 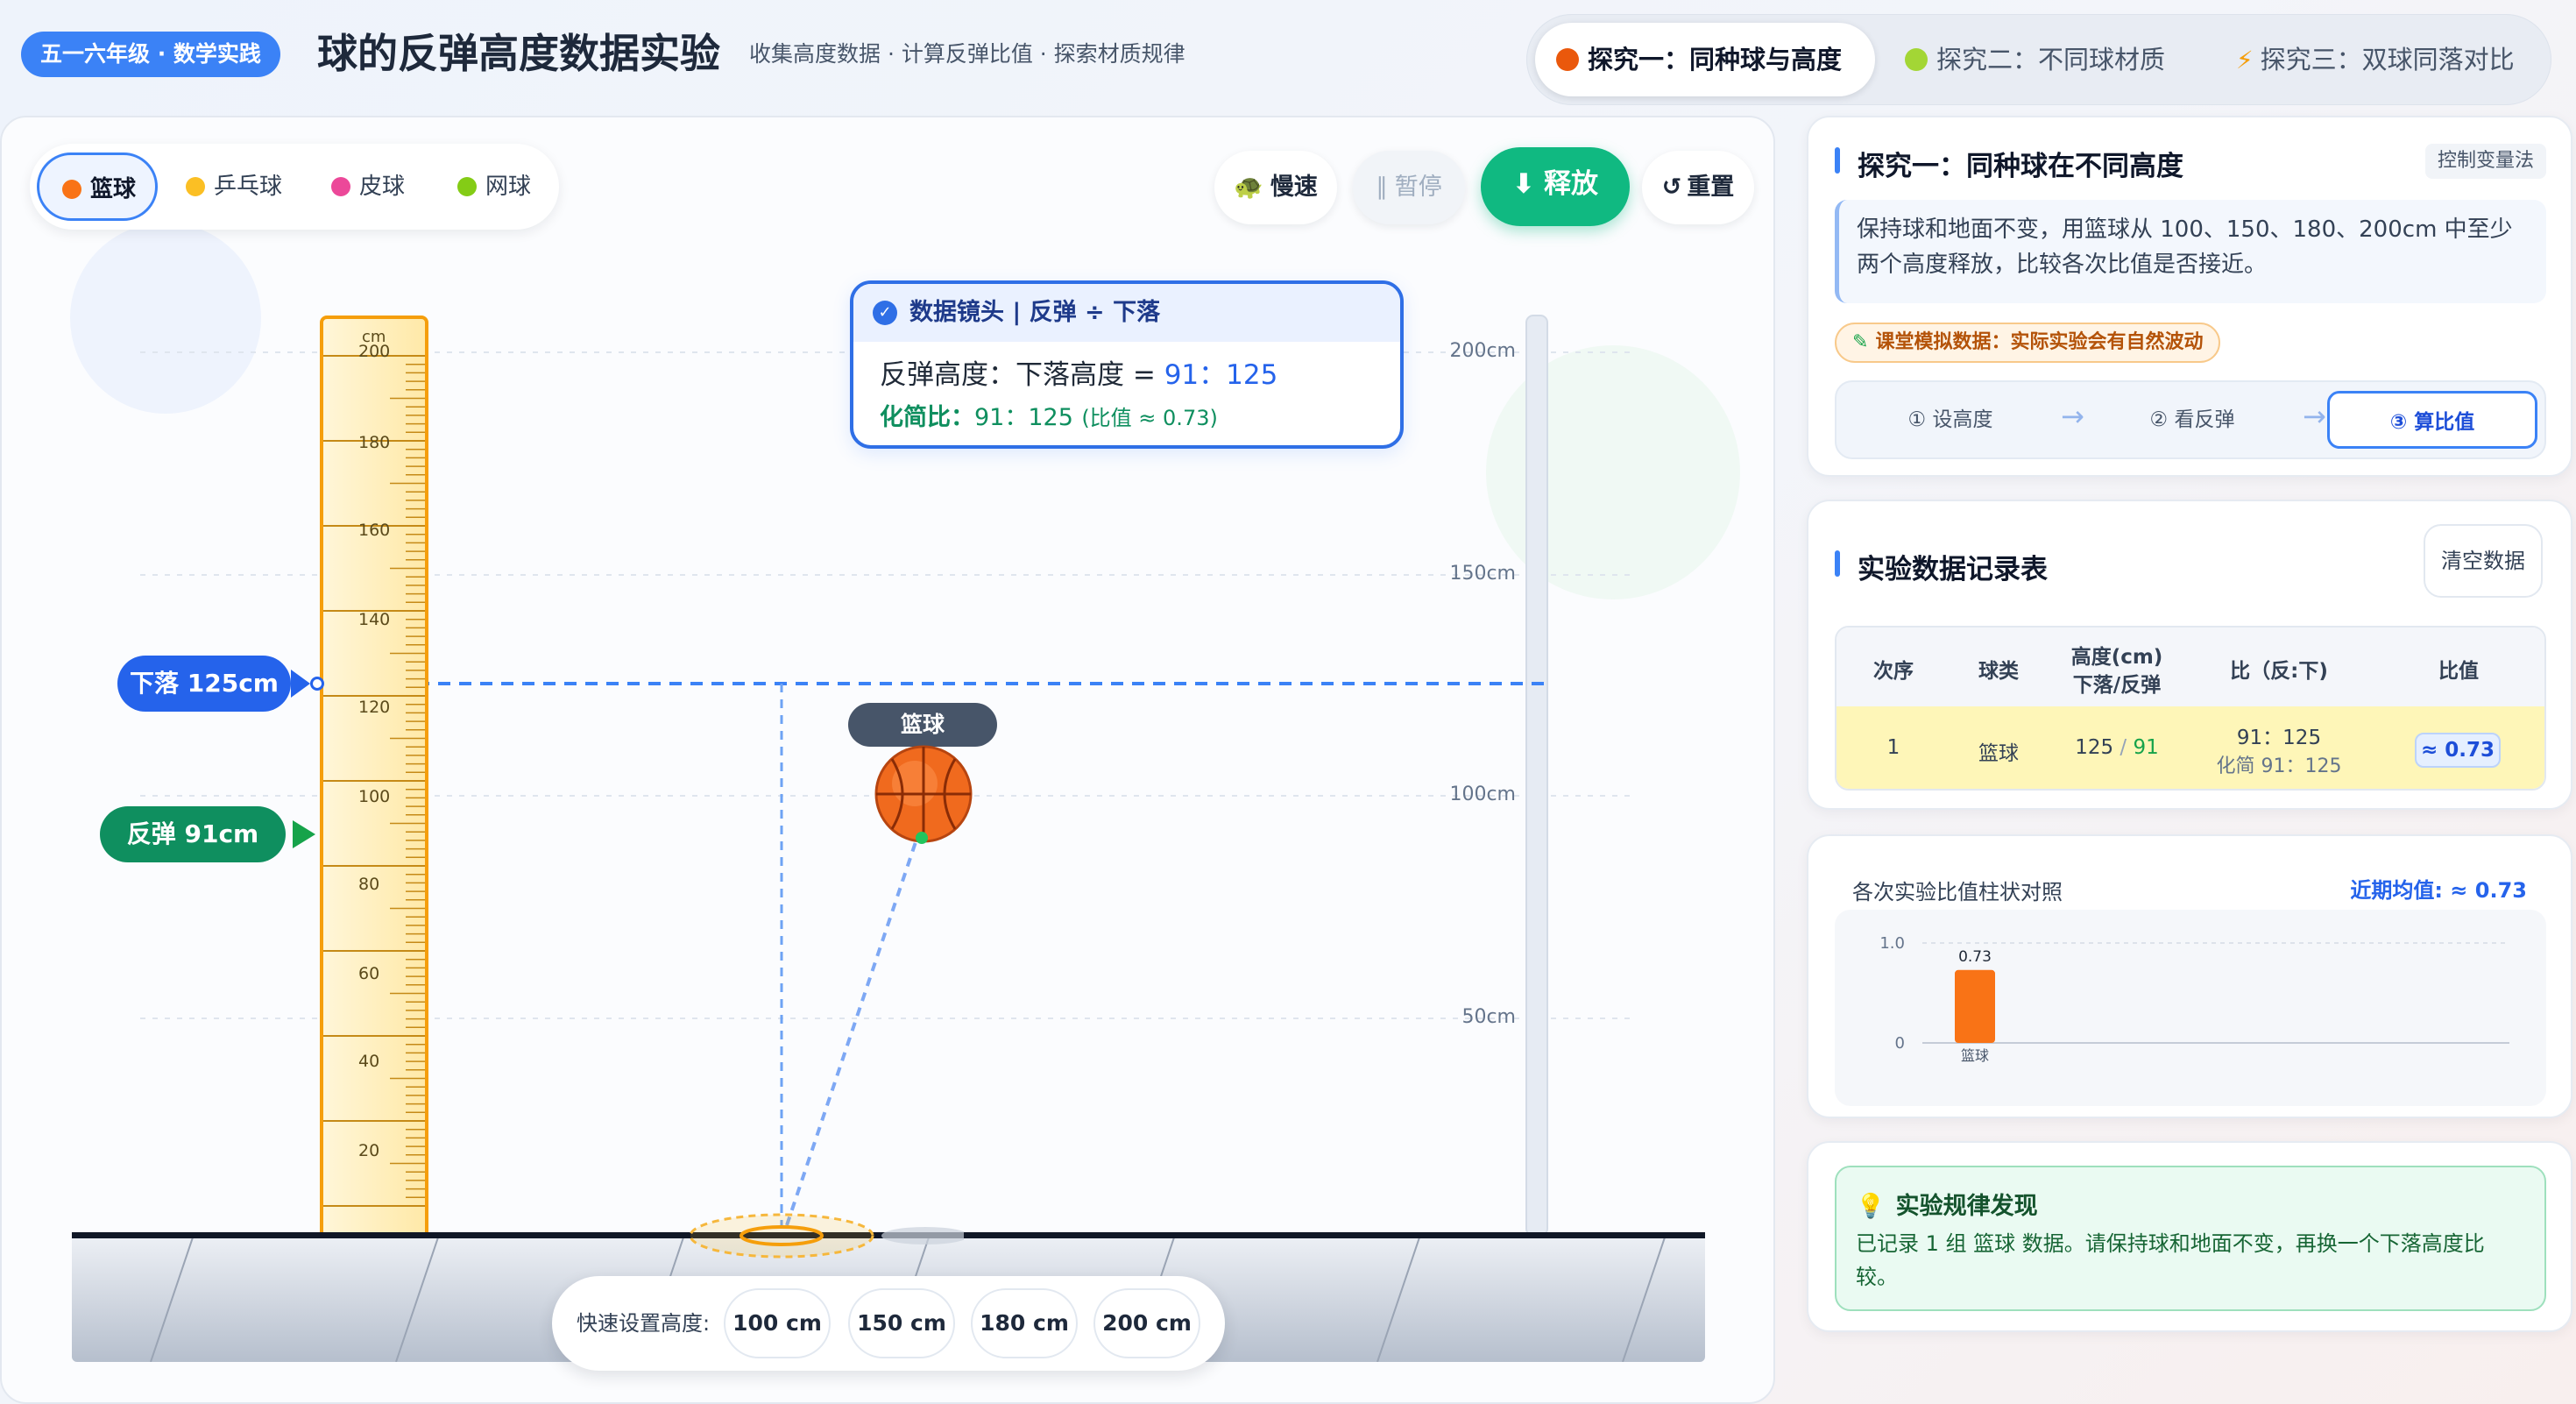 I want to click on simulation-warning: ✎ 课堂模拟数据：实际实验会有自然波动, so click(x=2028, y=343).